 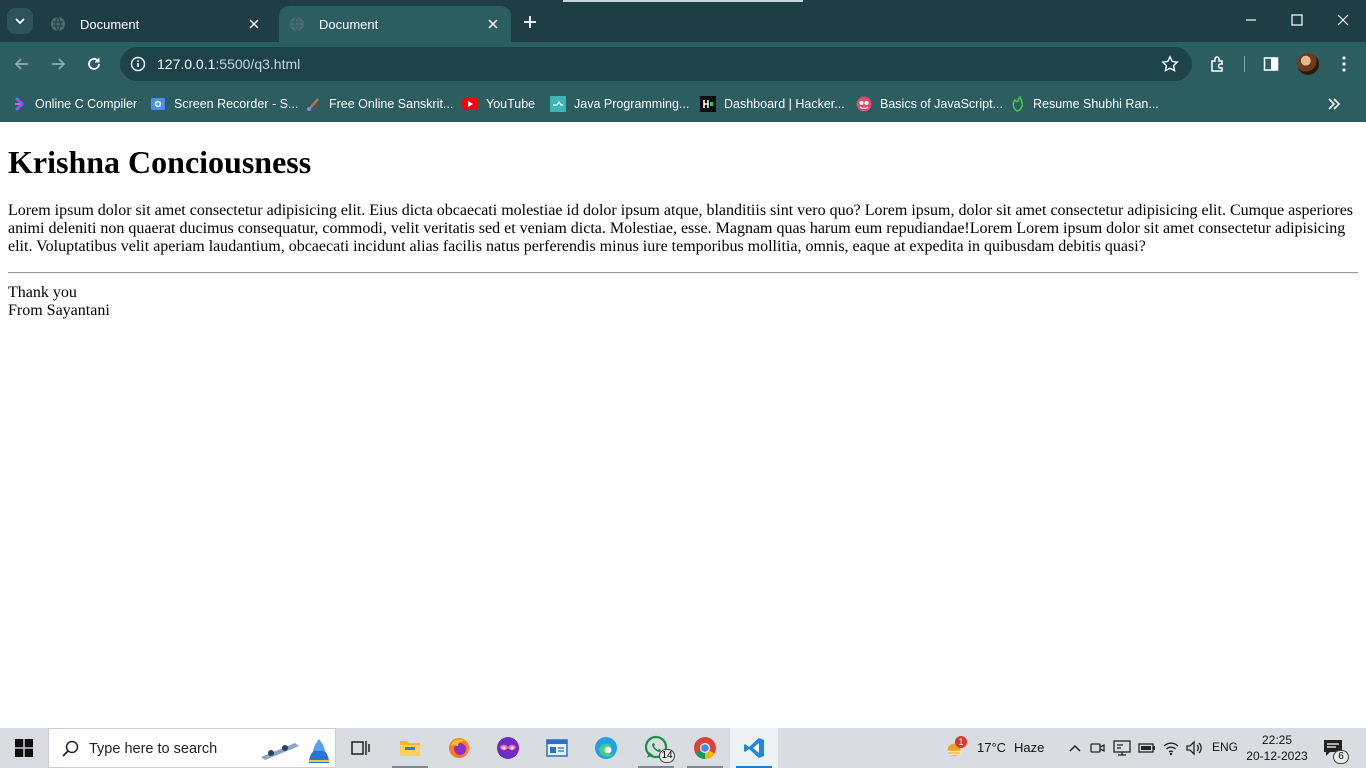 I want to click on plus-icon, so click(x=530, y=22).